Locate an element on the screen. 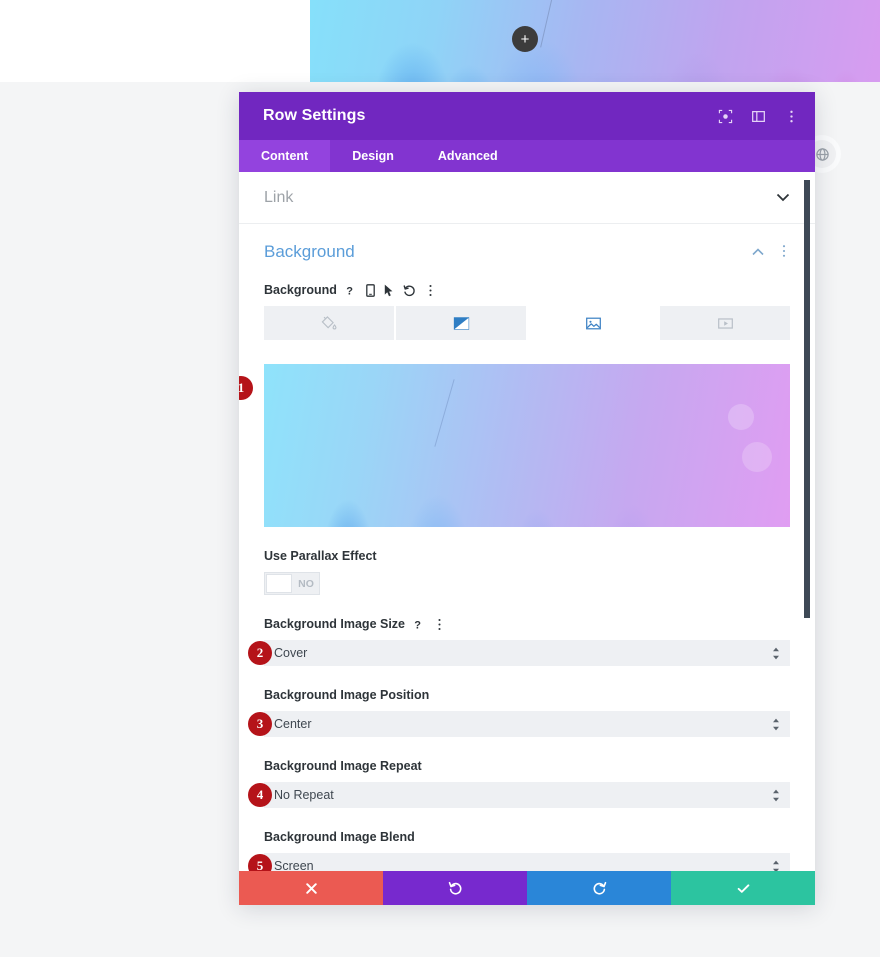  mobile-device-icon is located at coordinates (370, 290).